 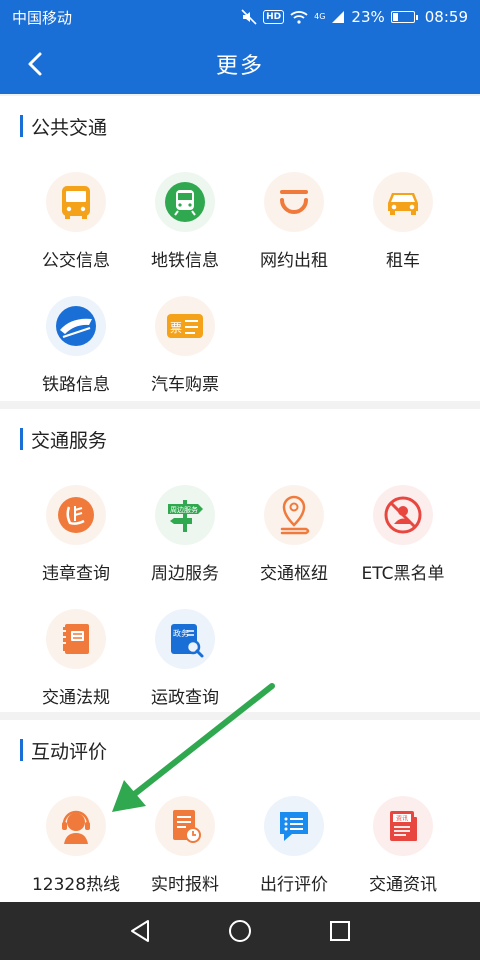 What do you see at coordinates (185, 698) in the screenshot?
I see `tile-label: 运政查询` at bounding box center [185, 698].